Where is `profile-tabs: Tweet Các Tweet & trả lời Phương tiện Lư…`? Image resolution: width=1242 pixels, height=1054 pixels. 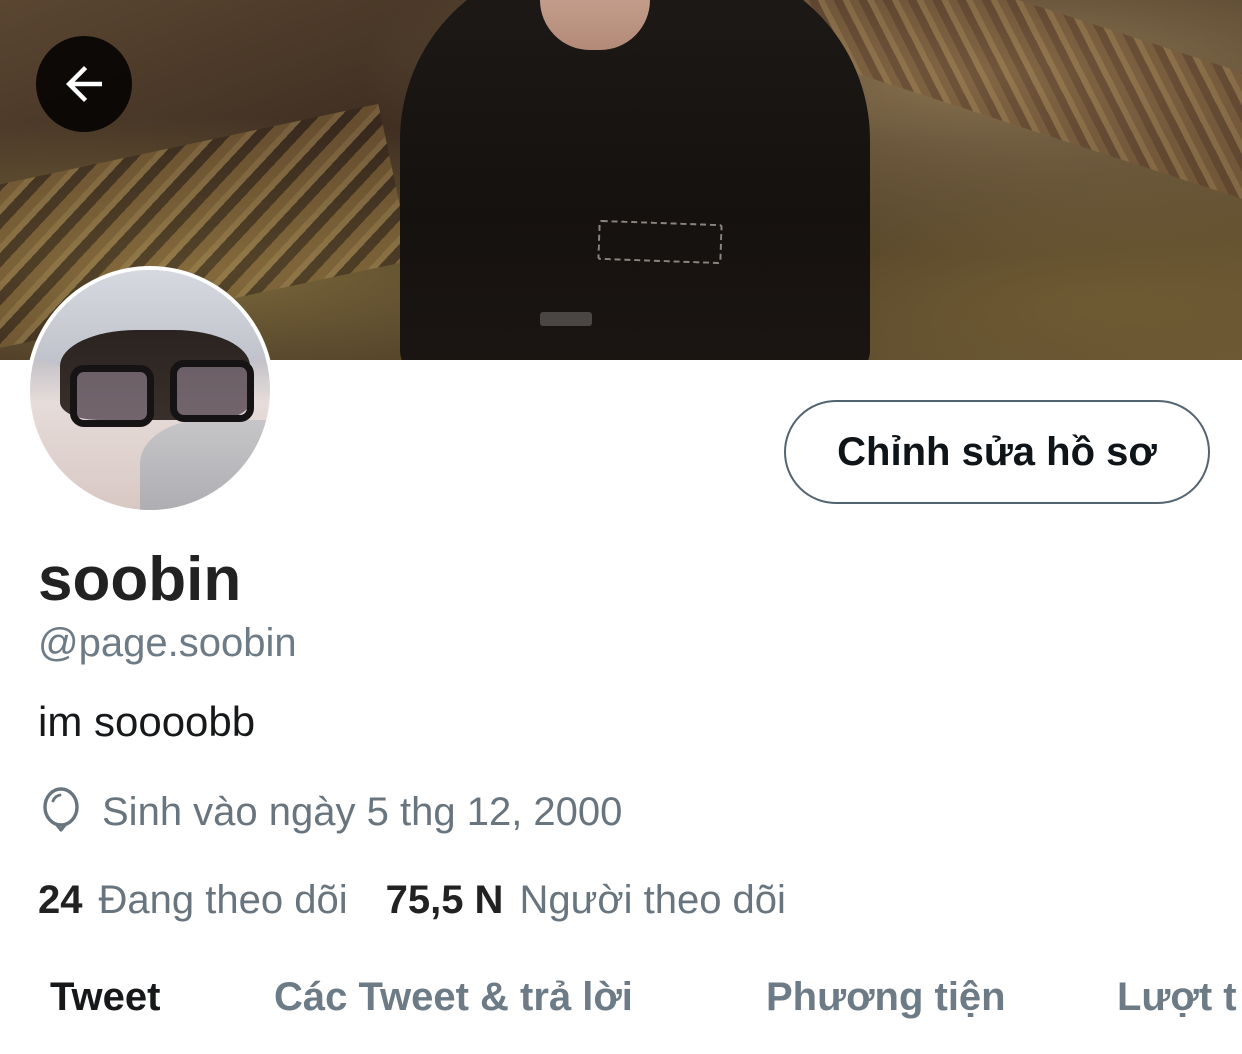 profile-tabs: Tweet Các Tweet & trả lời Phương tiện Lư… is located at coordinates (621, 997).